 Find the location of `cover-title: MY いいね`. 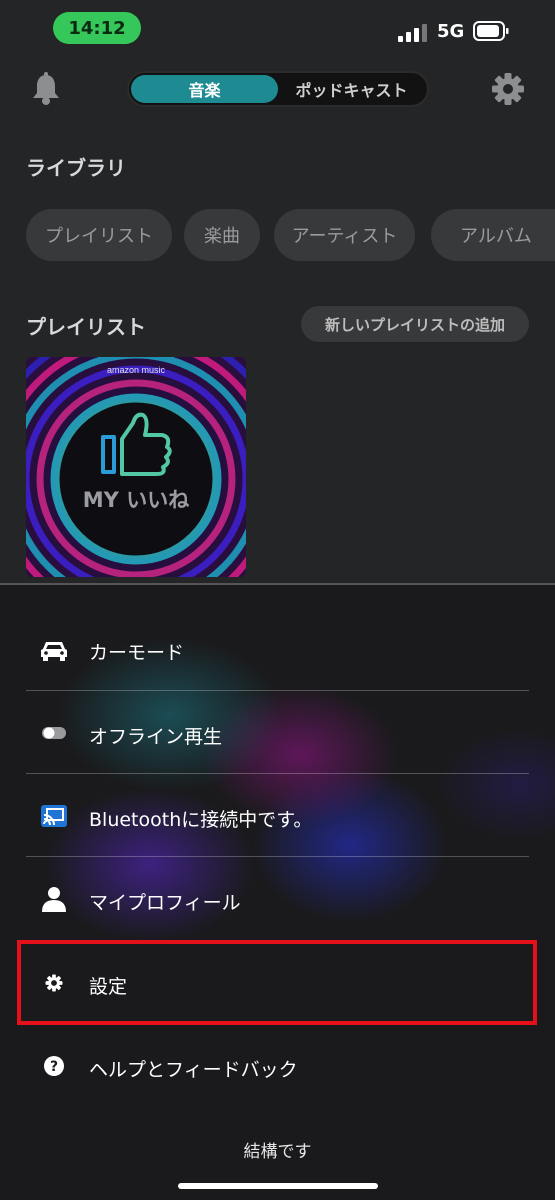

cover-title: MY いいね is located at coordinates (136, 500).